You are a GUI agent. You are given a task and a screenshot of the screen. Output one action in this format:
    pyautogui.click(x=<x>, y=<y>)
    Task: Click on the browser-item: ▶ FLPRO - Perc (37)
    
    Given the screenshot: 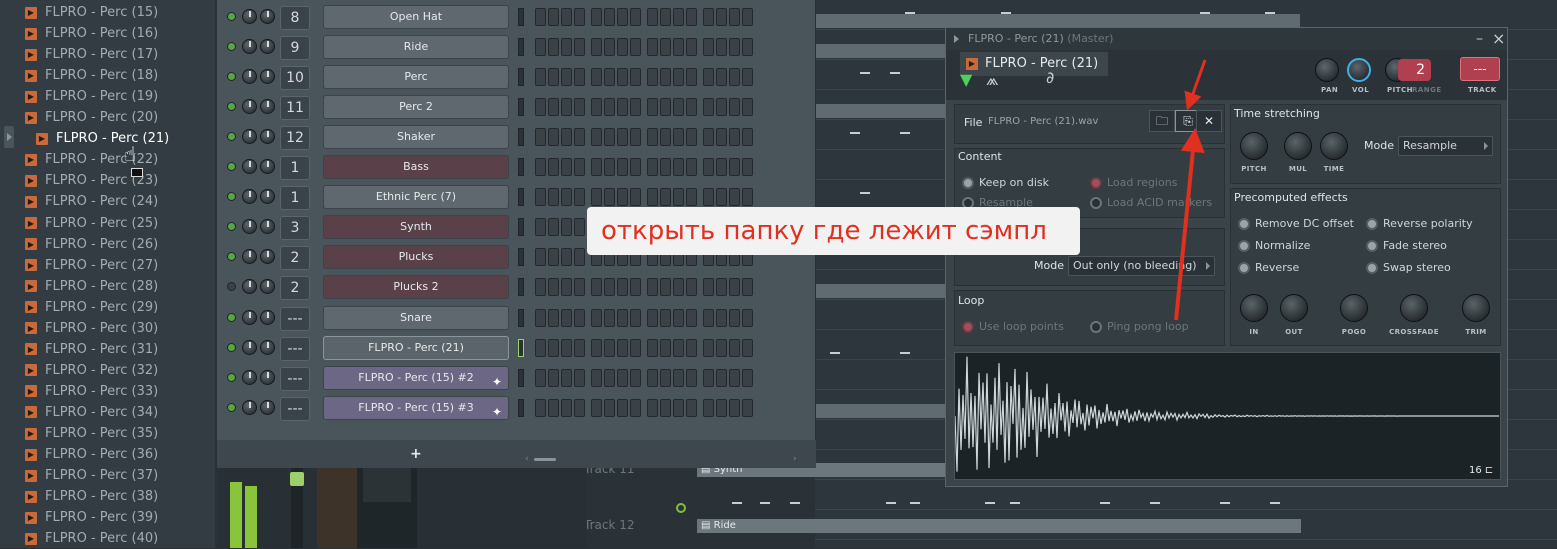 What is the action you would take?
    pyautogui.click(x=91, y=475)
    